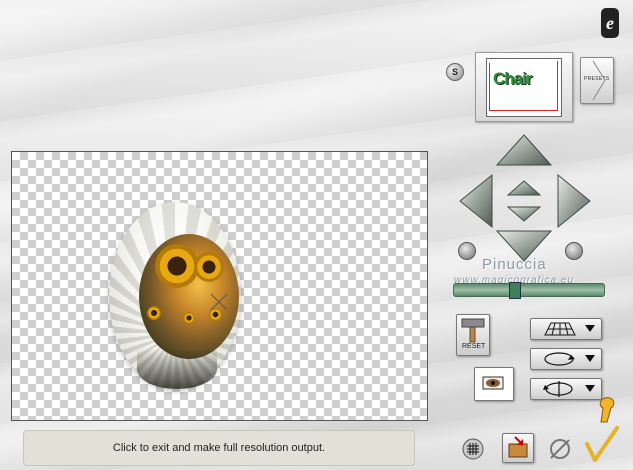 This screenshot has width=633, height=470. I want to click on presets-fold-icon, so click(599, 80).